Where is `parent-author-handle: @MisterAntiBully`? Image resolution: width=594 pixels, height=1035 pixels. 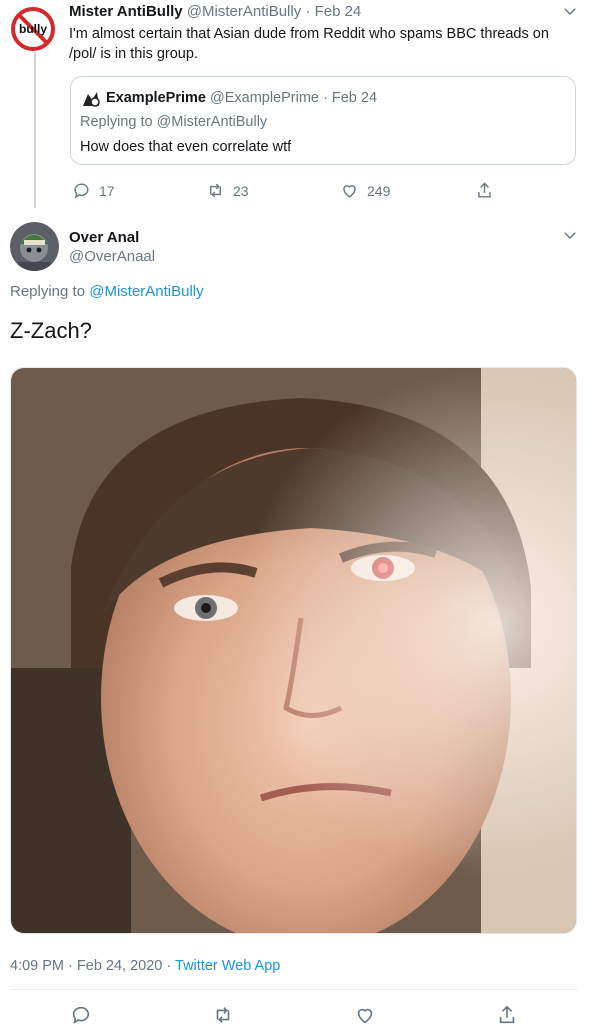 parent-author-handle: @MisterAntiBully is located at coordinates (244, 11).